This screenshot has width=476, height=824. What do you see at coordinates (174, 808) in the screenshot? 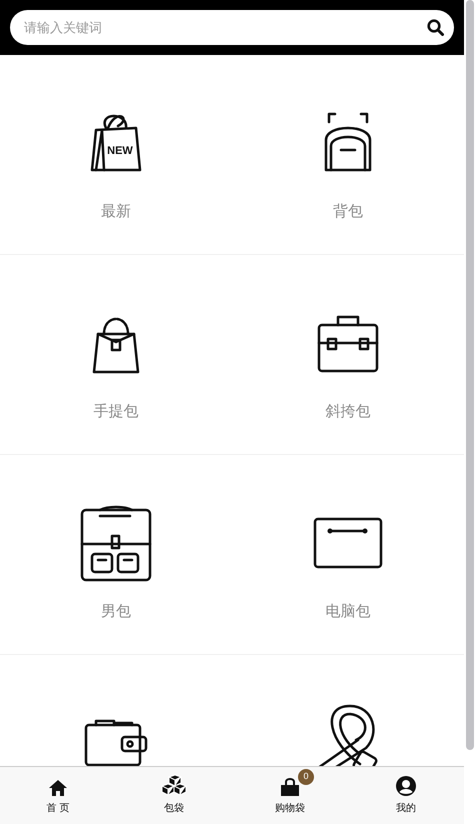
I see `nav-label: 包袋` at bounding box center [174, 808].